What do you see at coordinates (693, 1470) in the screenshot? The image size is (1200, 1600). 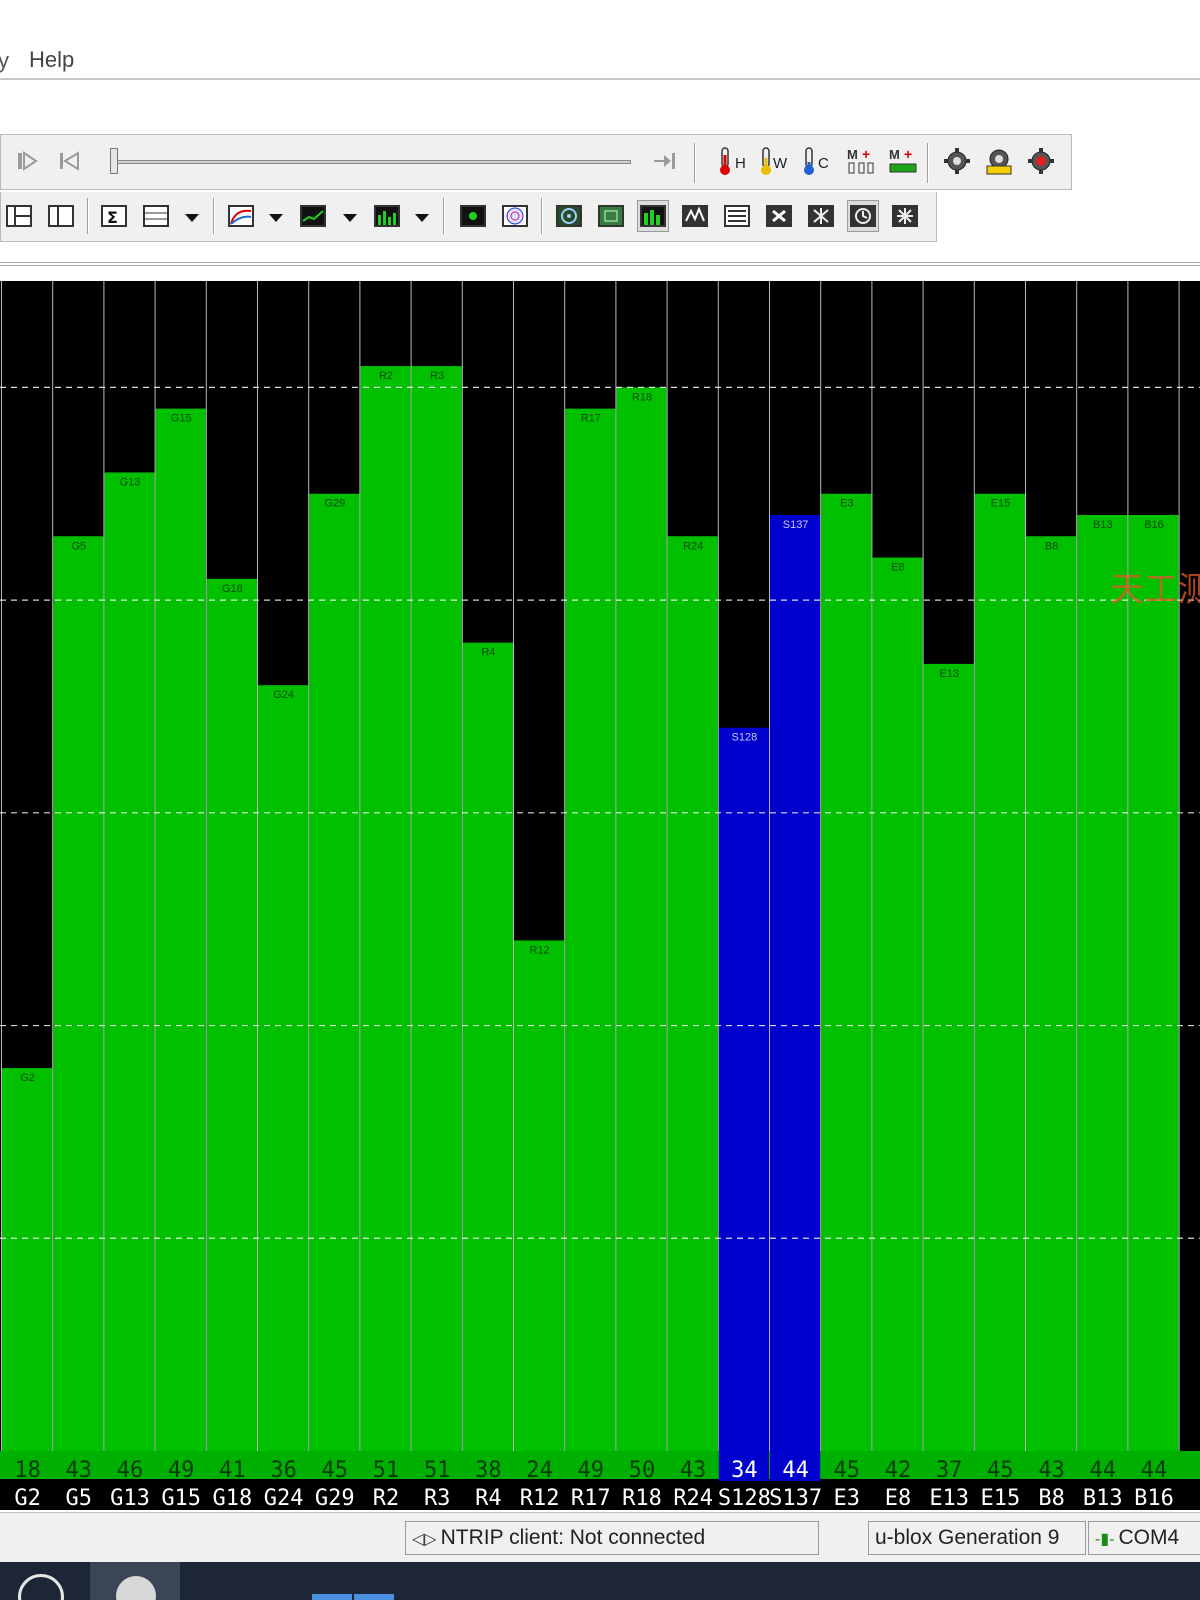 I see `signal-value-r24: 43` at bounding box center [693, 1470].